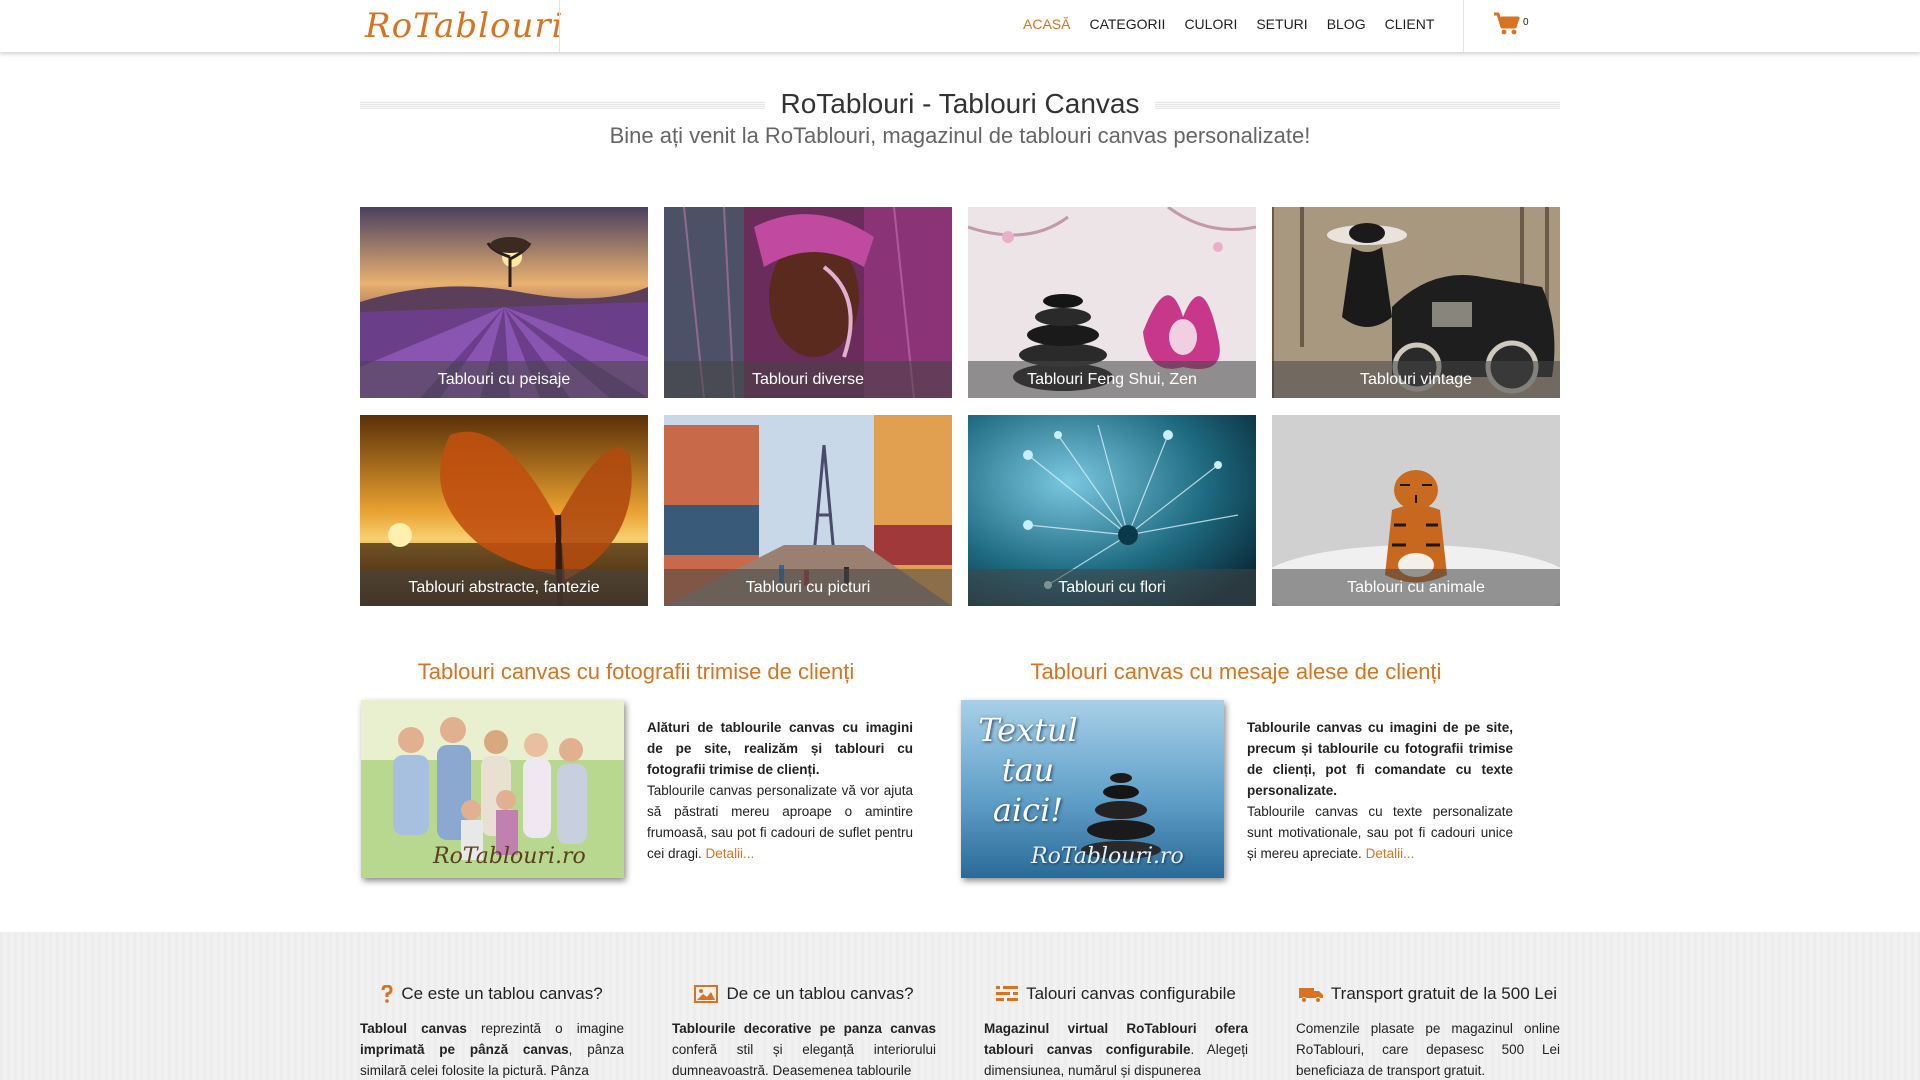 This screenshot has height=1080, width=1920. I want to click on category-card-animale: Tablouri cu animale, so click(1416, 510).